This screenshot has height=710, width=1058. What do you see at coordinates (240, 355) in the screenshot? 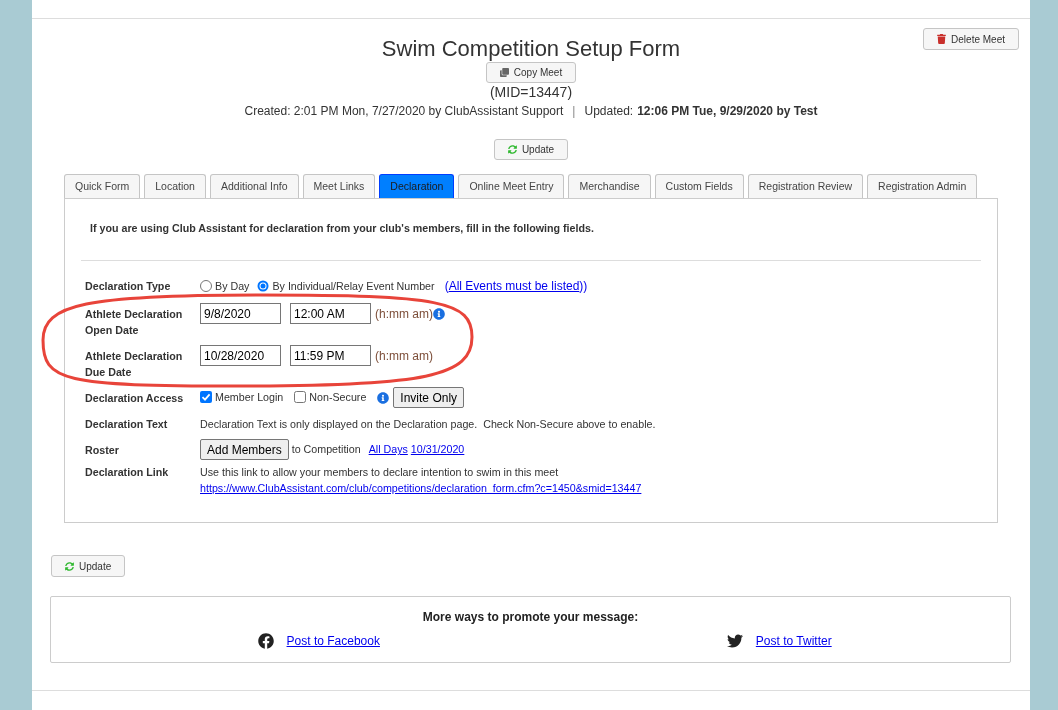
I see `date-input: 10/28/2020` at bounding box center [240, 355].